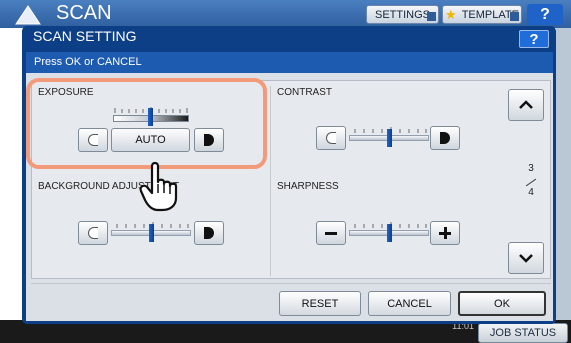  I want to click on sharpness-increase-button, so click(445, 233).